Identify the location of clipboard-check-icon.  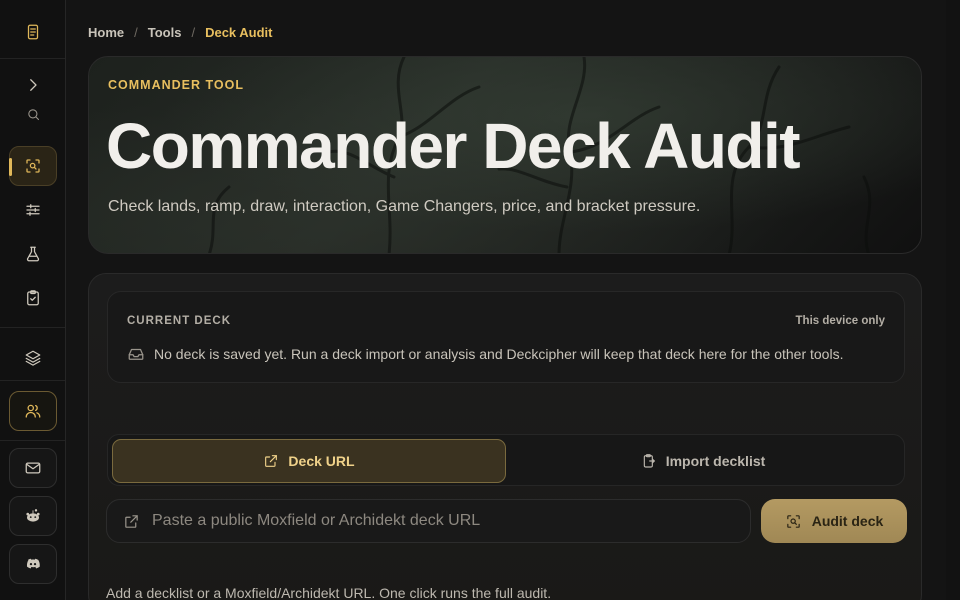
(33, 298).